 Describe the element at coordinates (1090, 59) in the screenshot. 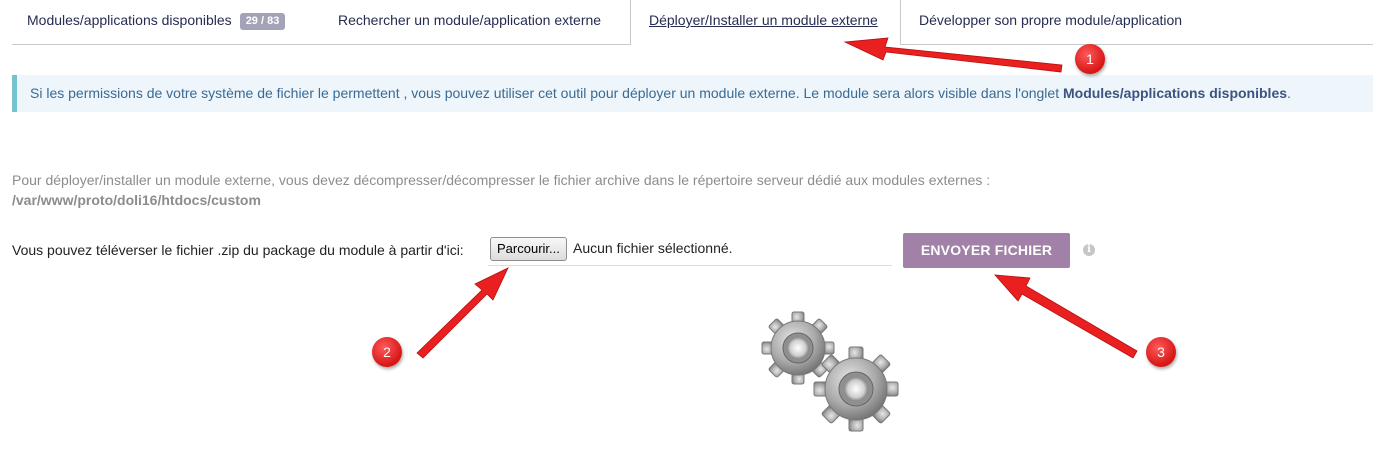

I see `annotation-marker-1: 1` at that location.